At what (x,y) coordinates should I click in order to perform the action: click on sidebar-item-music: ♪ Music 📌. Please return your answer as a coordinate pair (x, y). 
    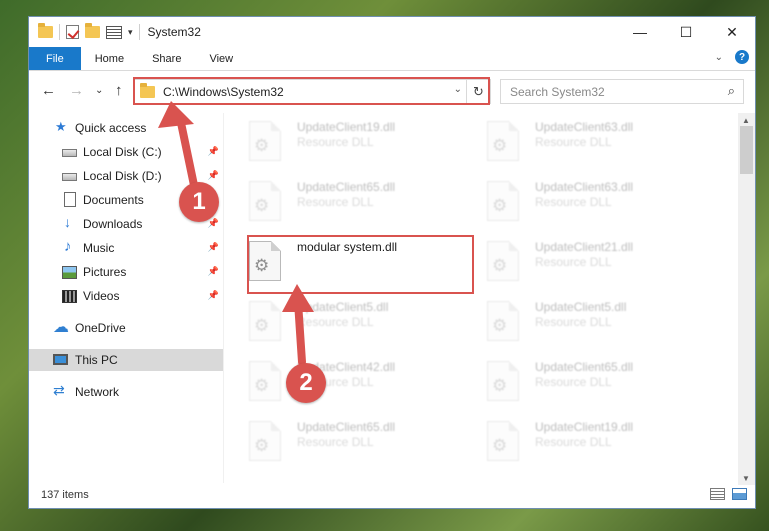
    Looking at the image, I should click on (126, 248).